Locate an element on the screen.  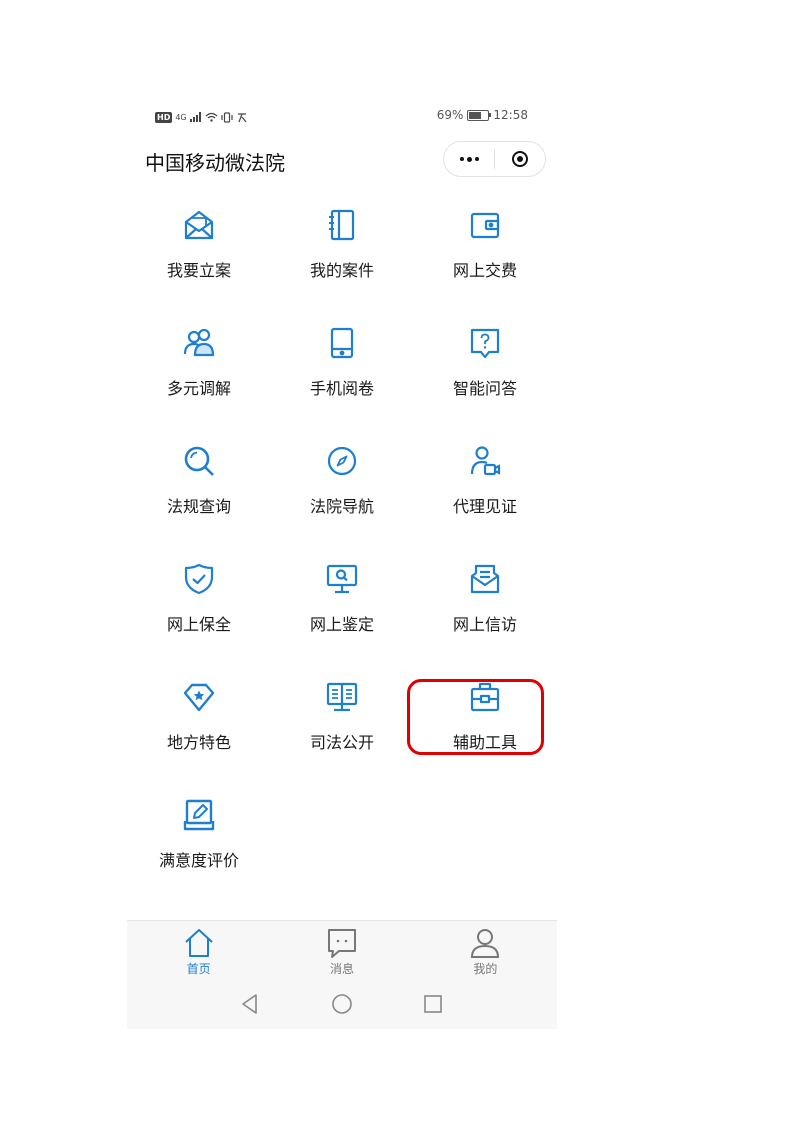
grid-label: 智能问答 is located at coordinates (484, 388).